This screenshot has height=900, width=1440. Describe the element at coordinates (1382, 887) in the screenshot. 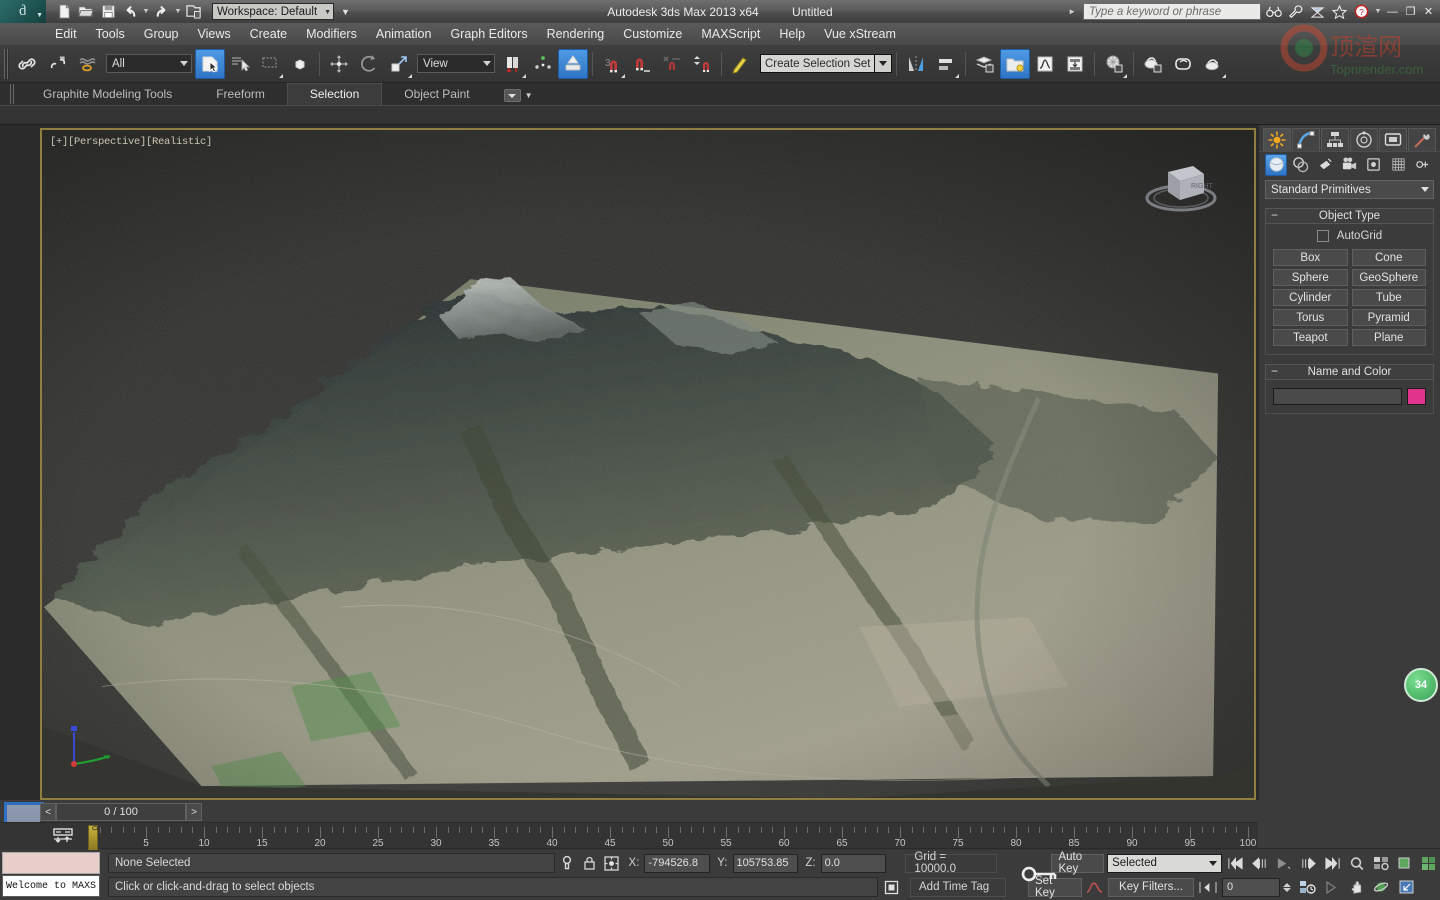

I see `orbit-icon` at that location.